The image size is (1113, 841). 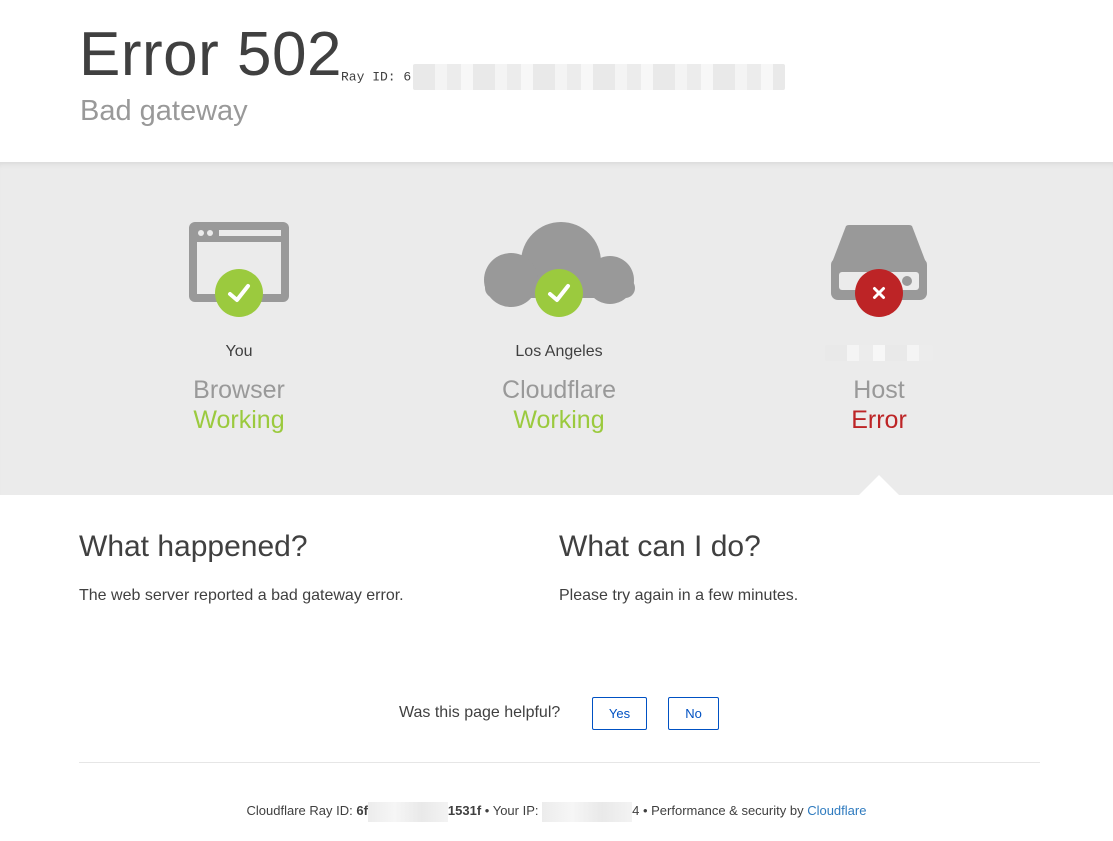 I want to click on ray-id-label: Ray ID: 6, so click(x=376, y=77).